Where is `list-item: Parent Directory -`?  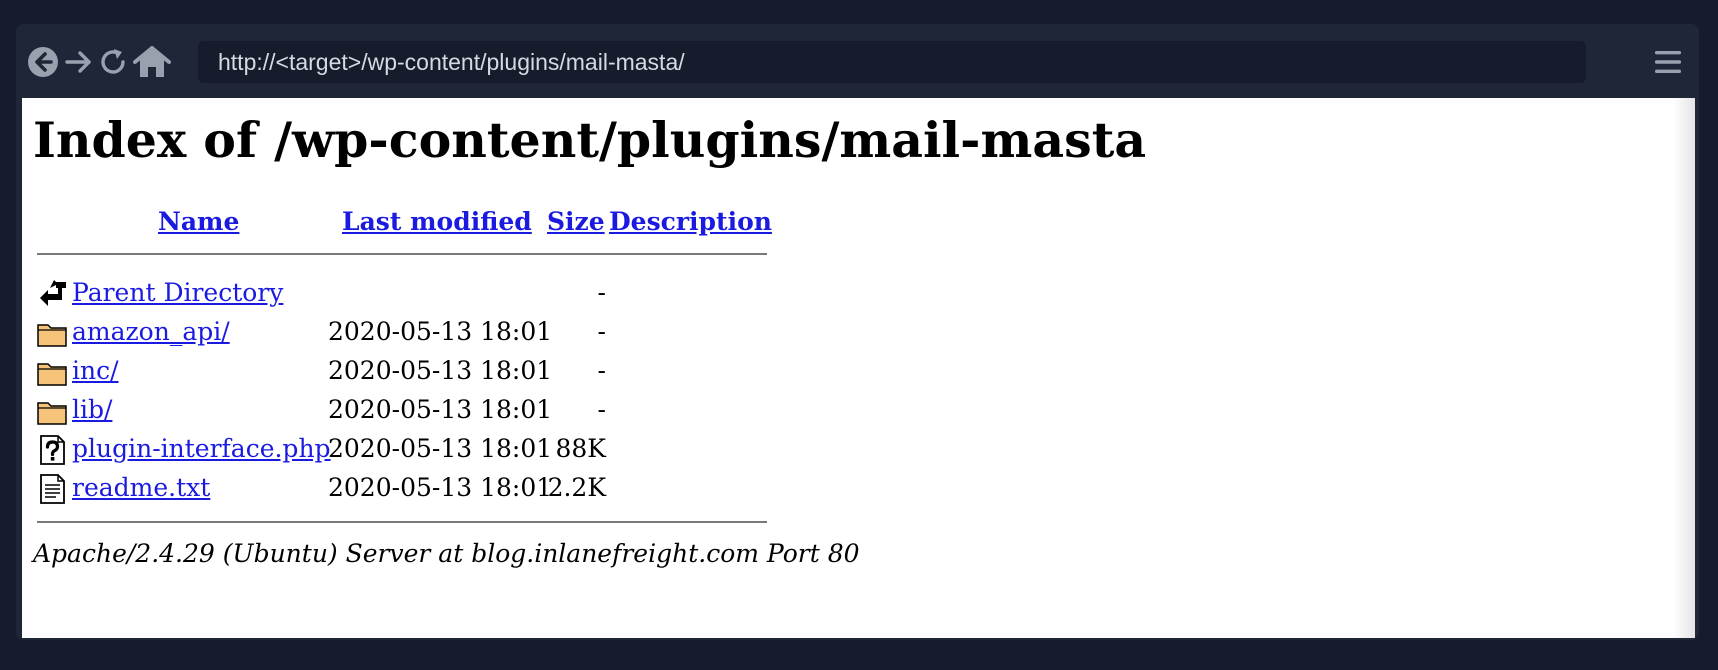
list-item: Parent Directory - is located at coordinates (402, 293).